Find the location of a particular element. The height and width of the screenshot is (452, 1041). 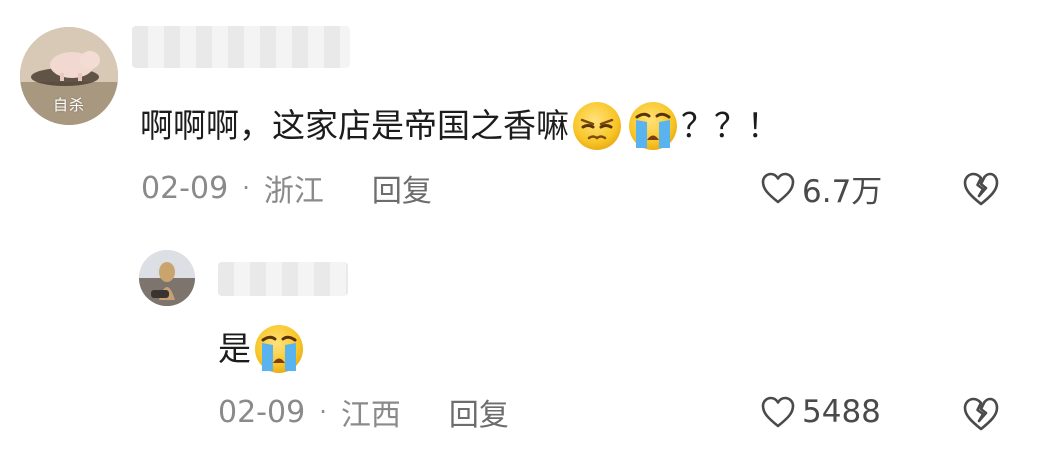

reply-avatar is located at coordinates (167, 278).